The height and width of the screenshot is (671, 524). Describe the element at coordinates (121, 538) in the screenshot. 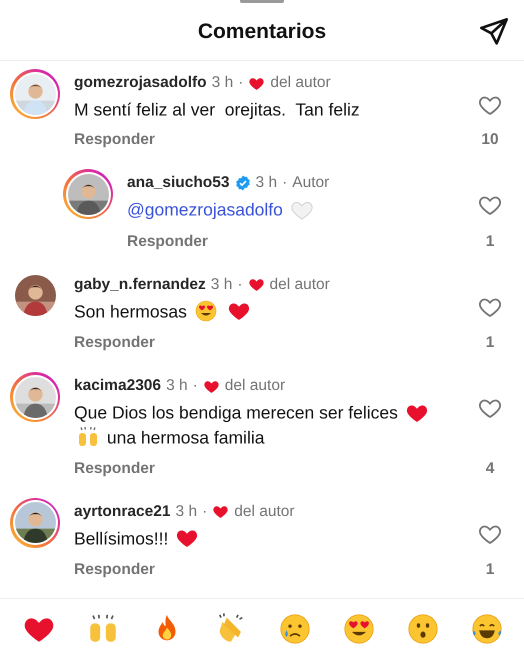

I see `comment-text: Bellísimos!!!` at that location.